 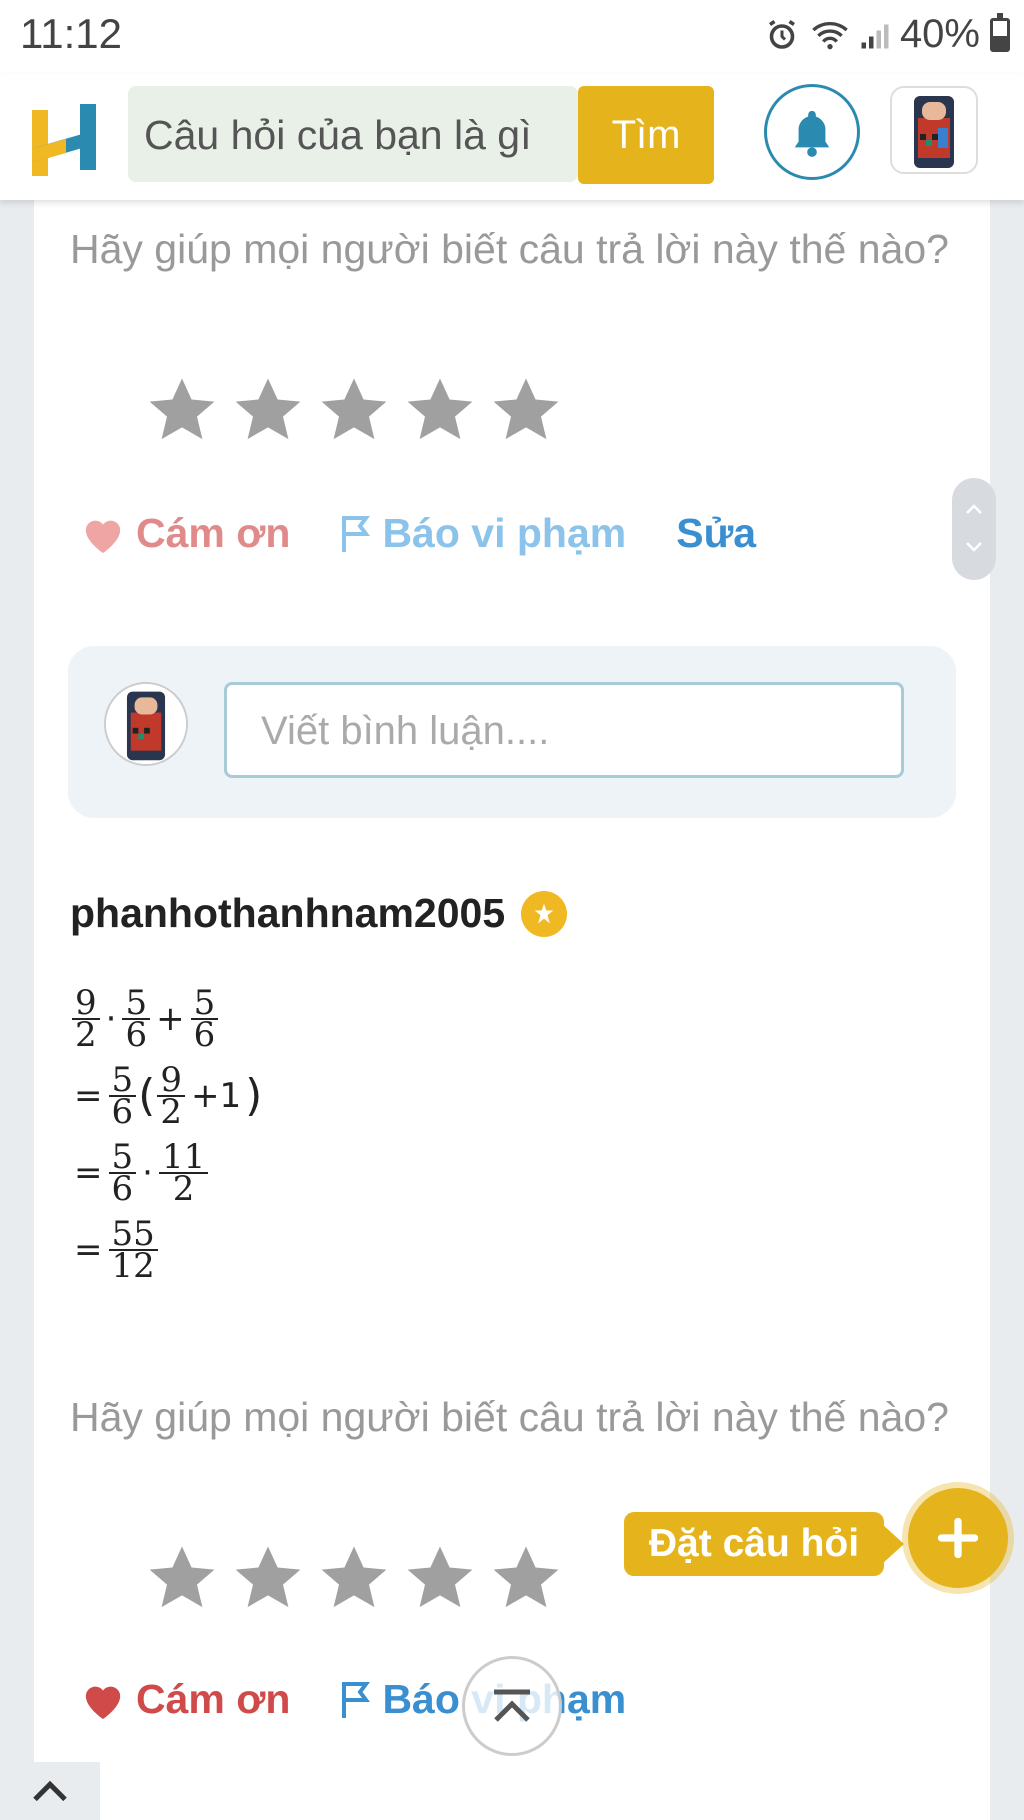 I want to click on verified-badge-icon, so click(x=544, y=913).